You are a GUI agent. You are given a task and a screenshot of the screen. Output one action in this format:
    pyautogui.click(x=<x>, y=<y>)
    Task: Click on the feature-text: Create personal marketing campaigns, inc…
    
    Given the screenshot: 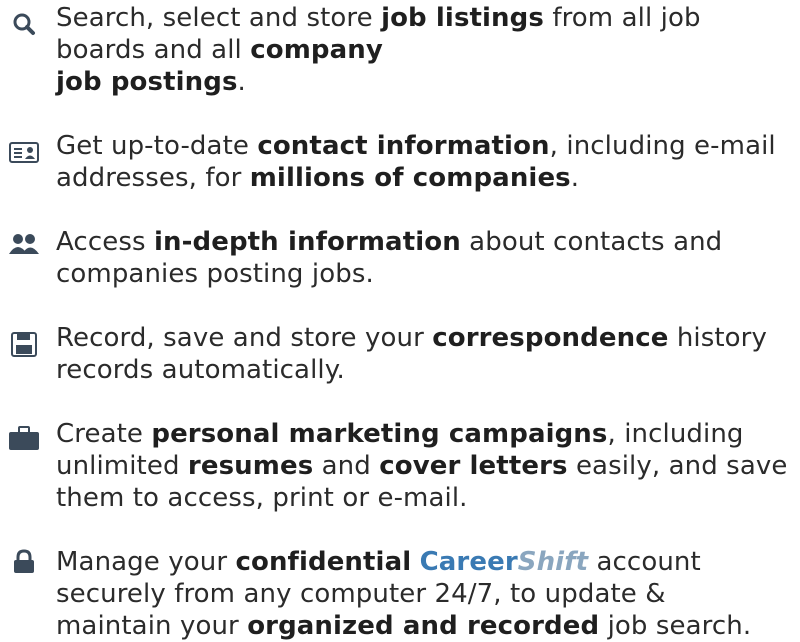 What is the action you would take?
    pyautogui.click(x=426, y=466)
    